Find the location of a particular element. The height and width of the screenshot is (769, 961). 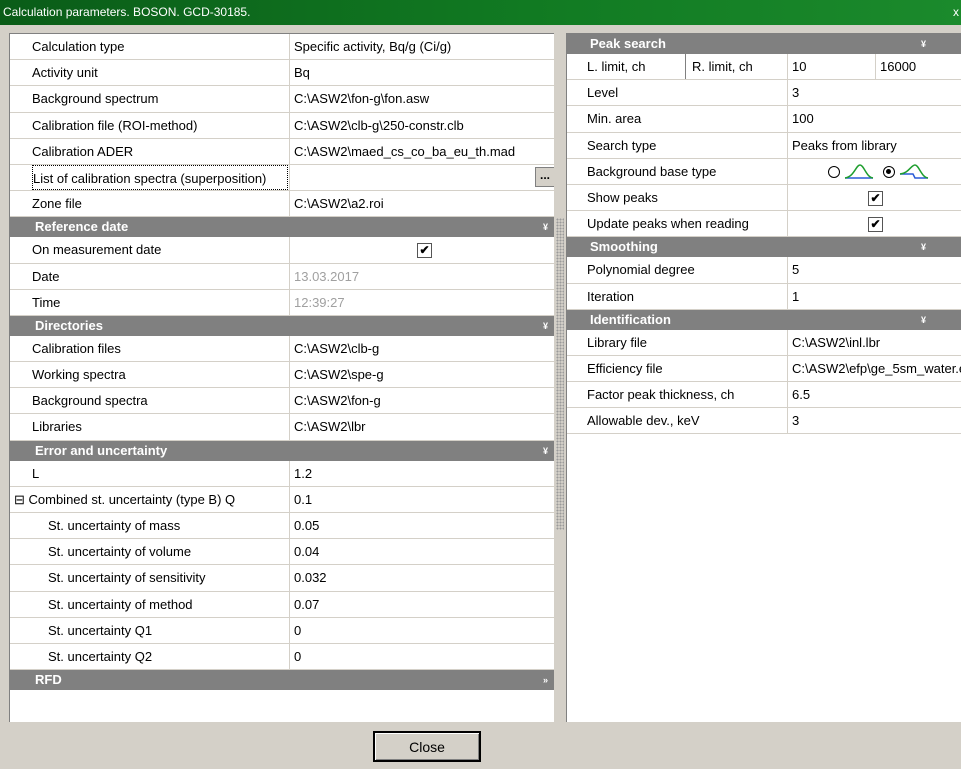

prop-row-uncertainty-volume: St. uncertainty of volume 0.04 is located at coordinates (282, 552).